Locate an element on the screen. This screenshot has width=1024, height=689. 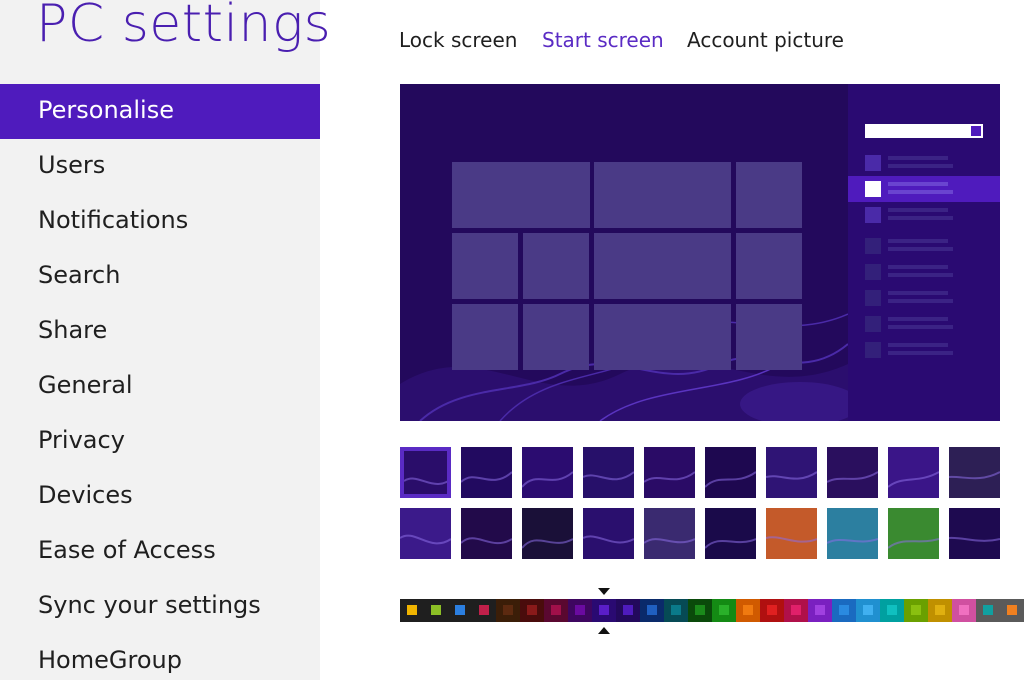
sidebar-item-general: General is located at coordinates (160, 386).